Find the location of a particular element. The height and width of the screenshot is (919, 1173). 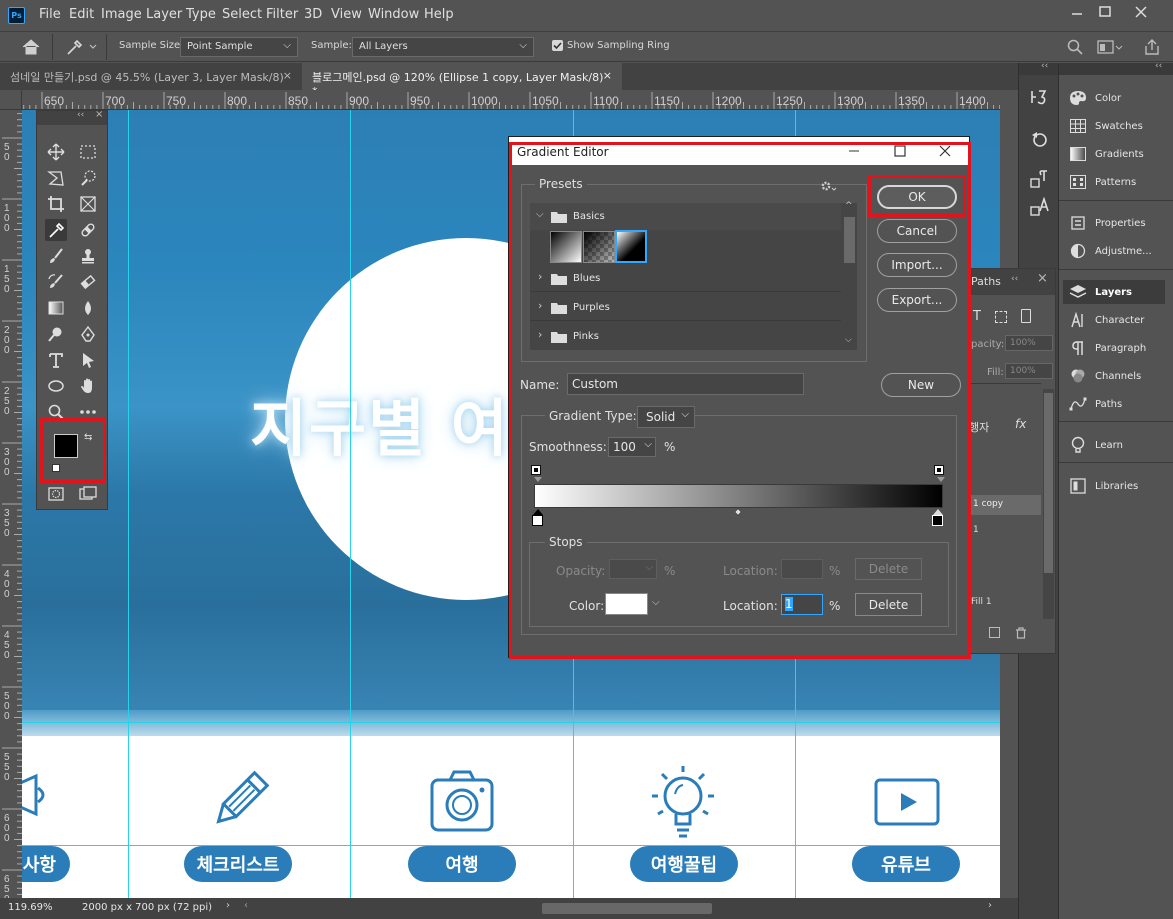

menu-edit: Edit is located at coordinates (81, 14).